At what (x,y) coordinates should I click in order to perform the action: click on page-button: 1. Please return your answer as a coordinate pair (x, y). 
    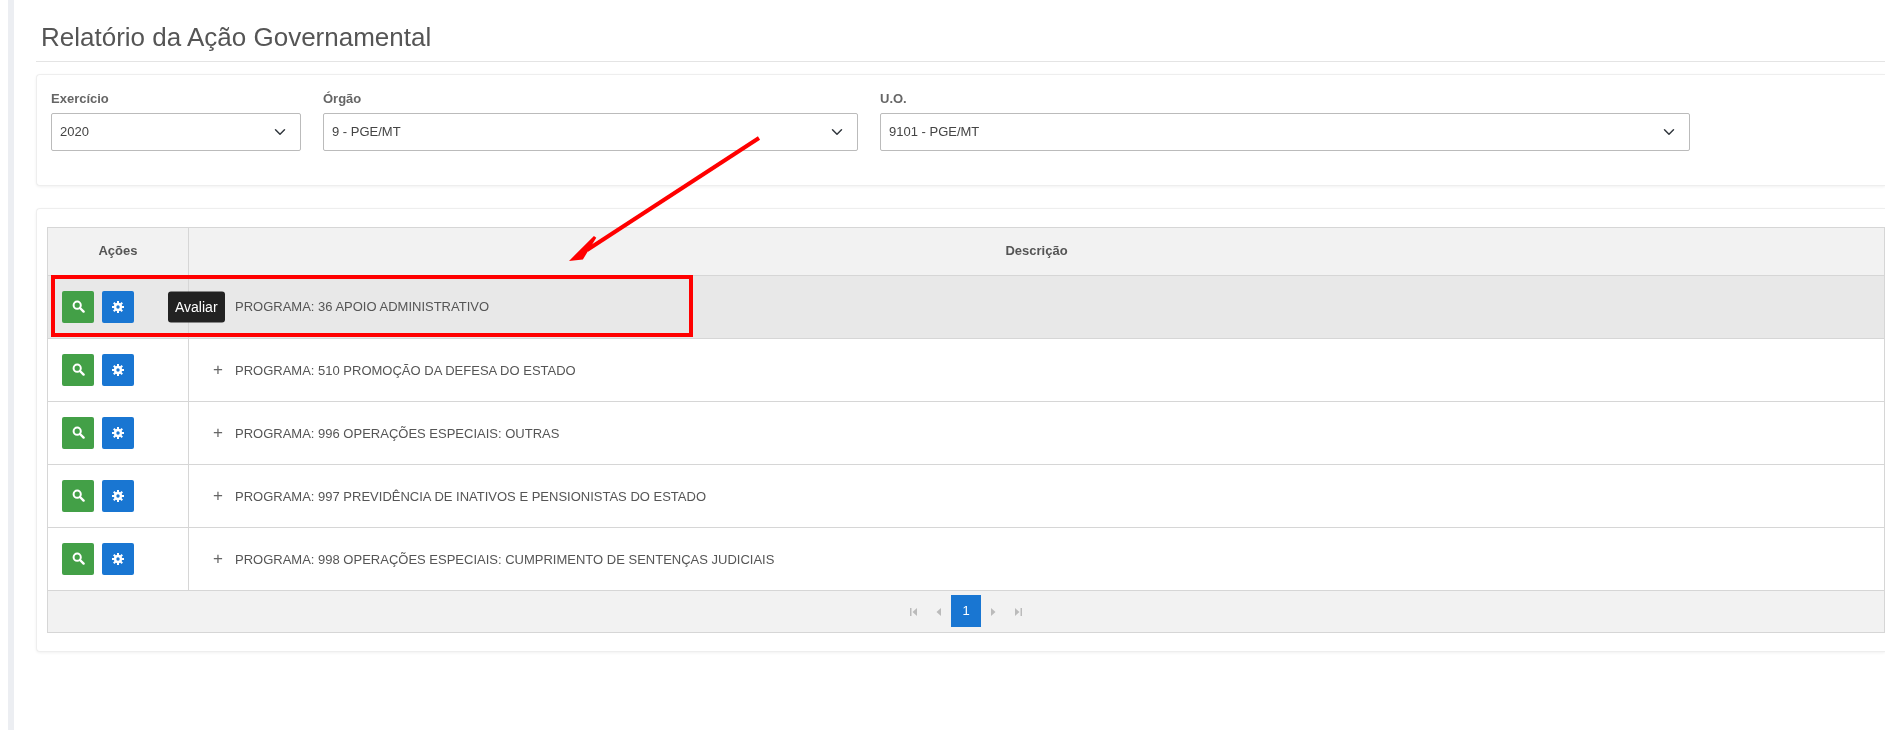
    Looking at the image, I should click on (966, 611).